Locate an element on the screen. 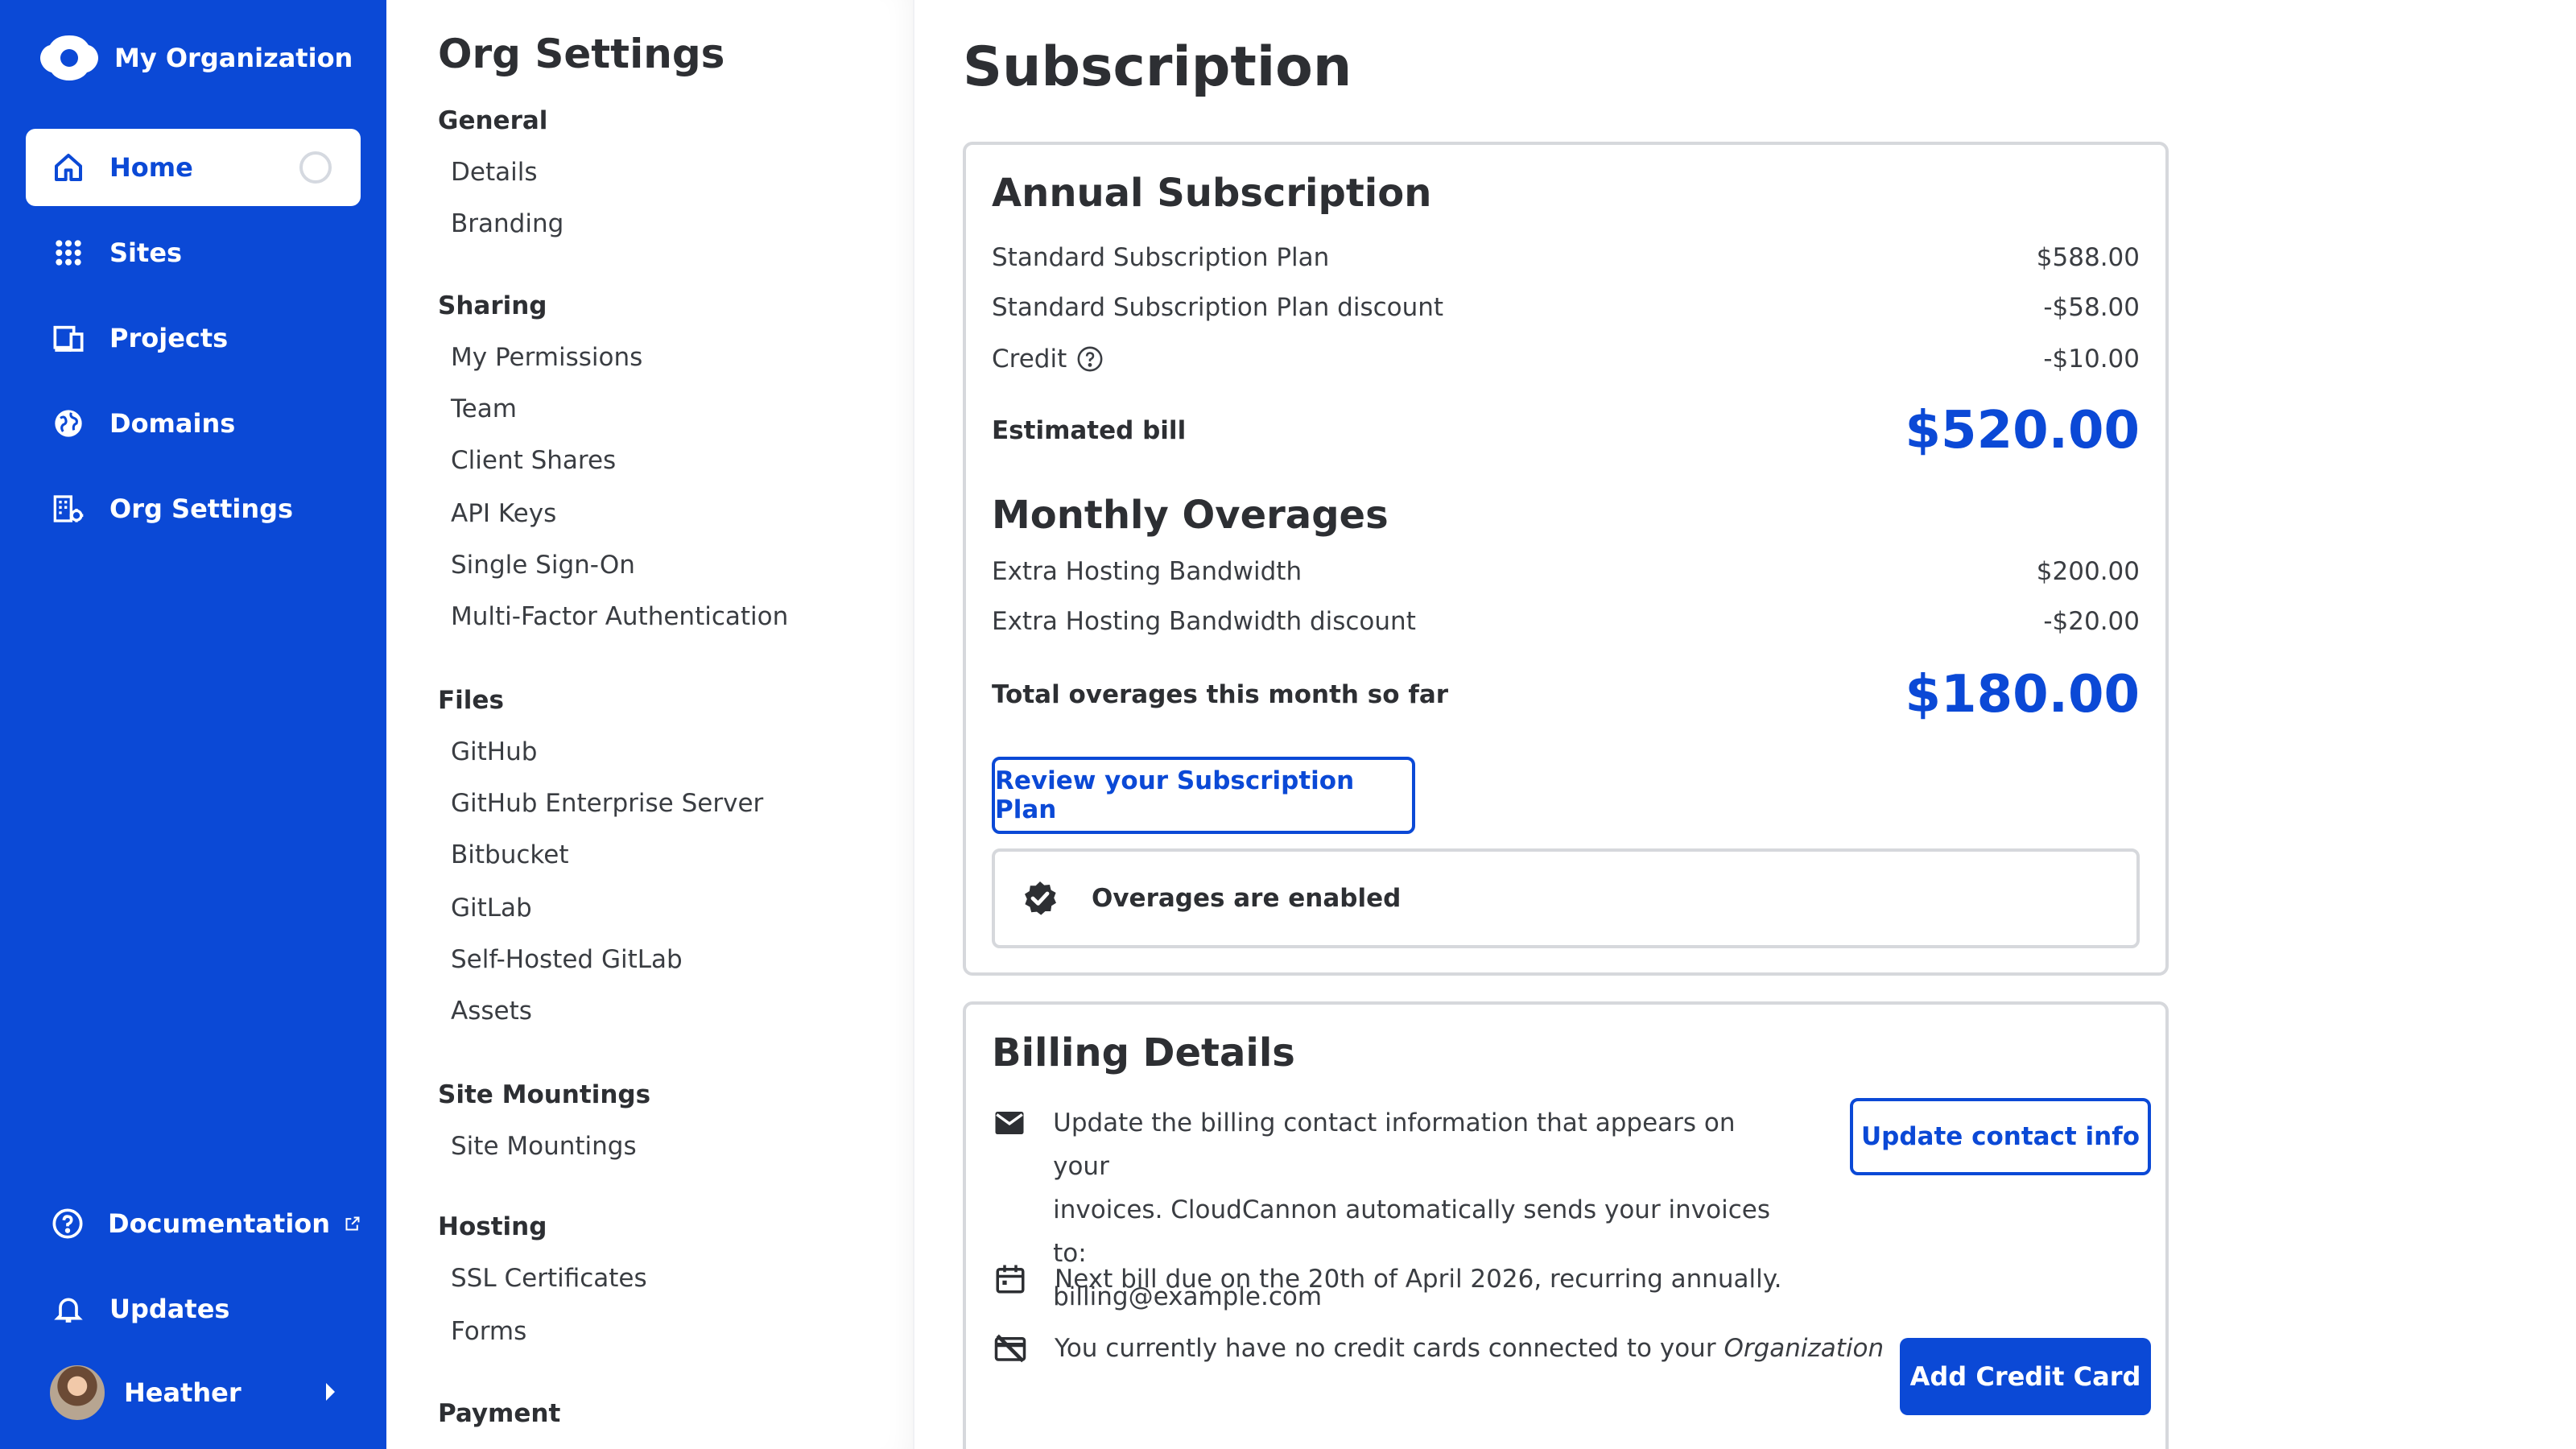 This screenshot has width=2576, height=1449. nav-item-documentation: Documentation is located at coordinates (193, 1223).